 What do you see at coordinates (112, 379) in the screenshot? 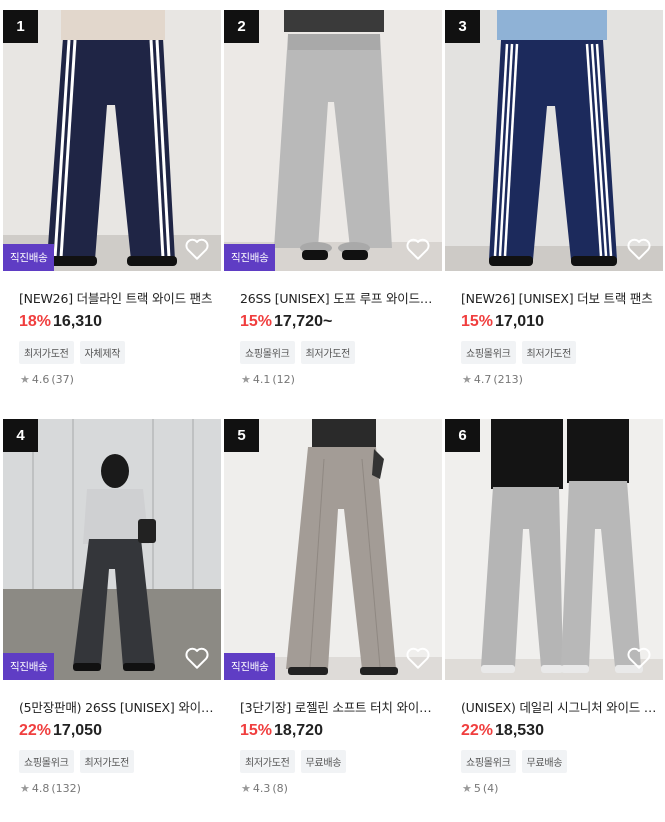
I see `rating: ★ 4.6 (37)` at bounding box center [112, 379].